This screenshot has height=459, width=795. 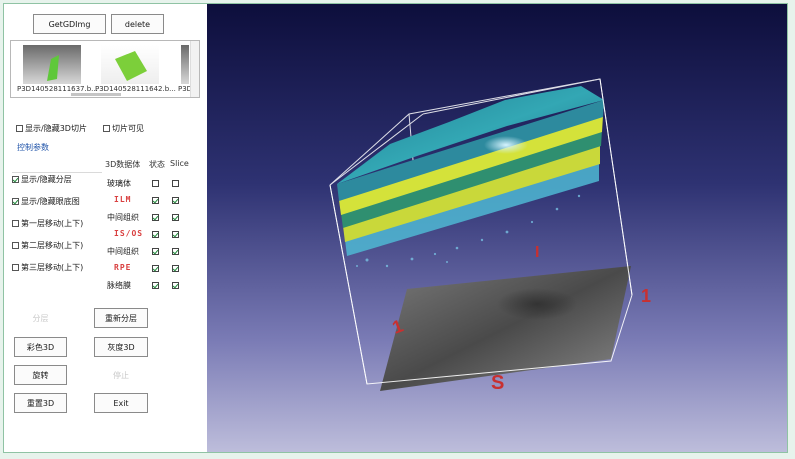 I want to click on layering-button: 分层, so click(x=40, y=318).